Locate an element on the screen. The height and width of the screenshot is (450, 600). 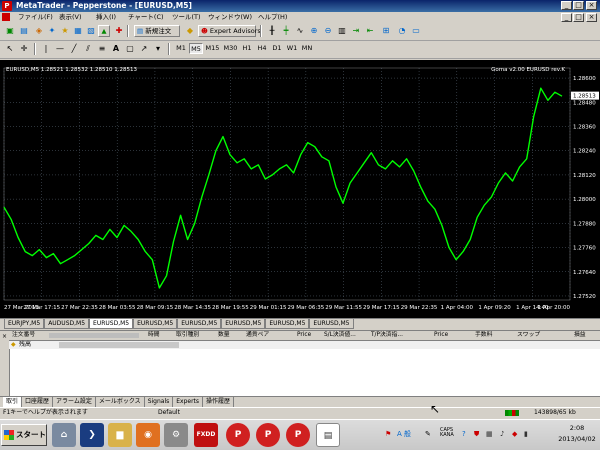
profiles-icon: ▤ is located at coordinates (24, 31).